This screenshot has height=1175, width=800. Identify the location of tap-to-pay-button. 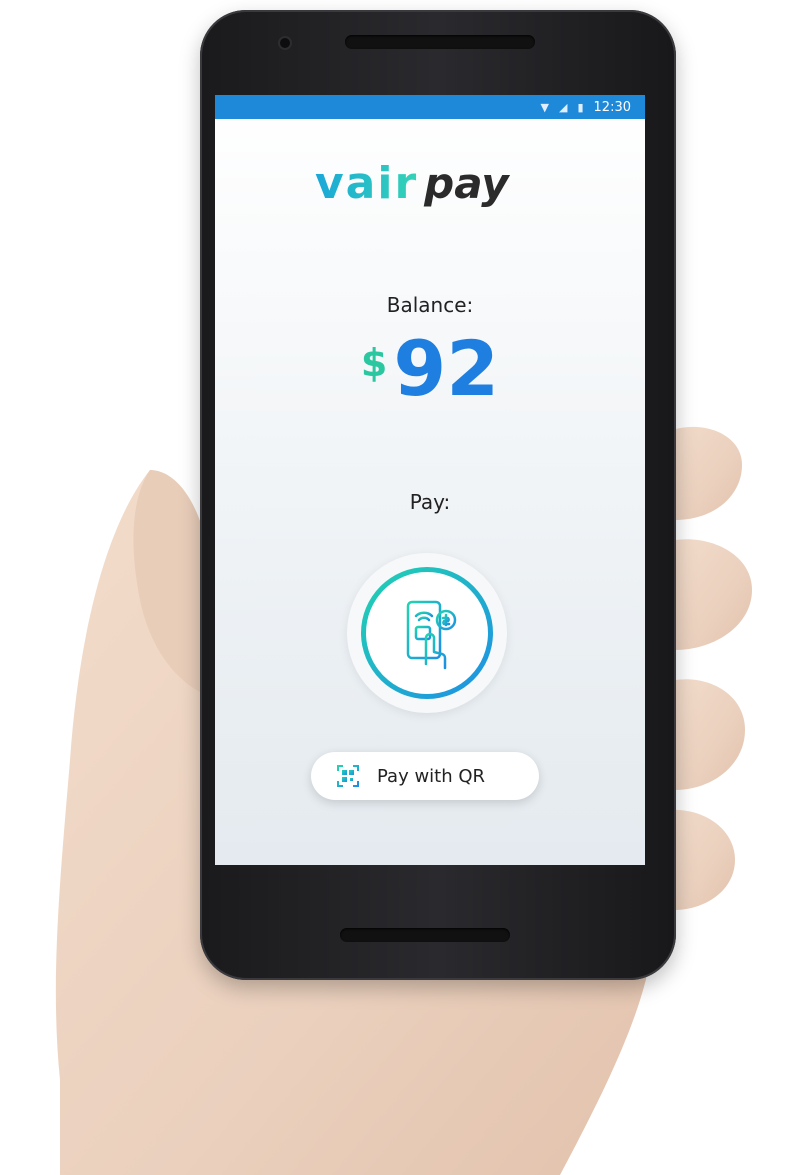
(427, 633).